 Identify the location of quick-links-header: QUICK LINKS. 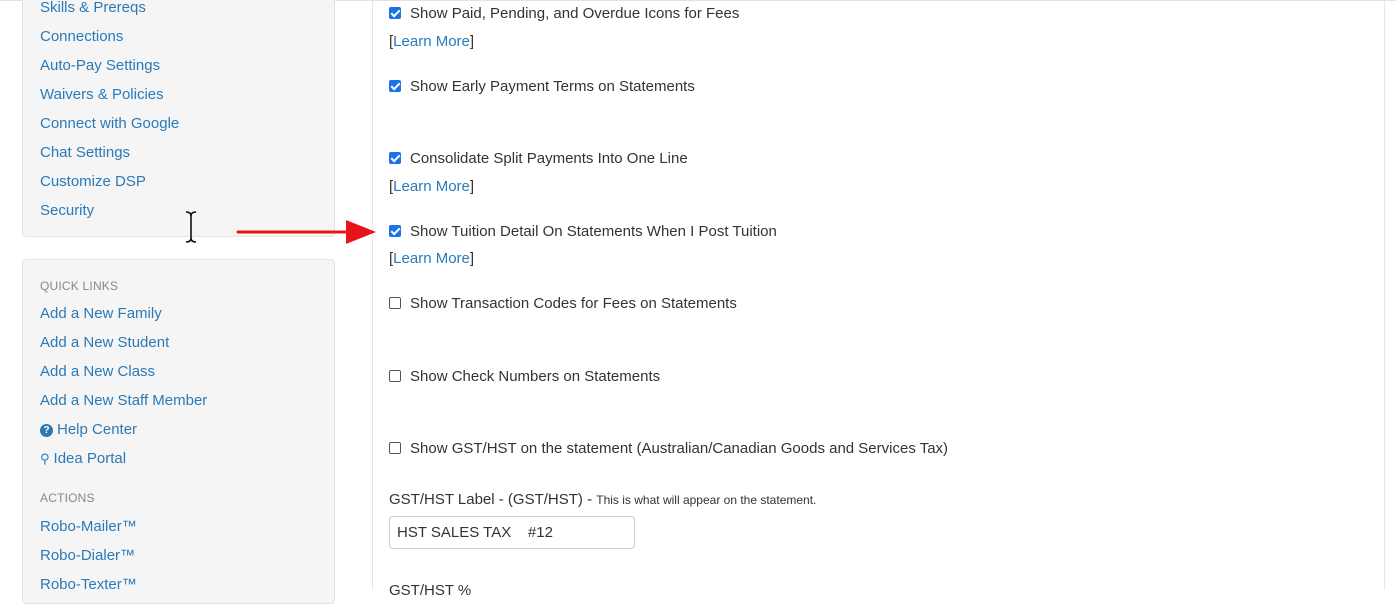
(79, 286).